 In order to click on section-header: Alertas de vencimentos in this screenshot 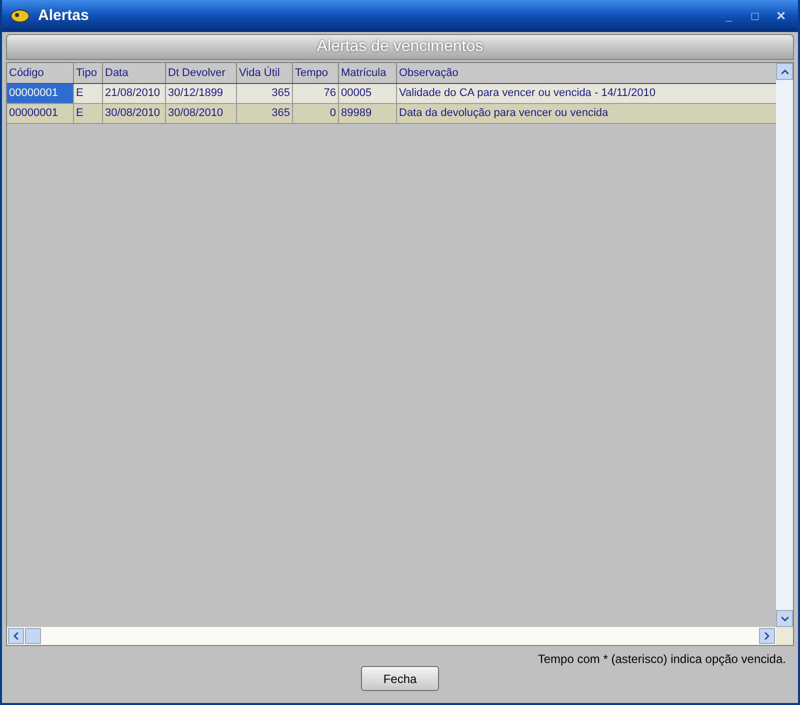, I will do `click(400, 47)`.